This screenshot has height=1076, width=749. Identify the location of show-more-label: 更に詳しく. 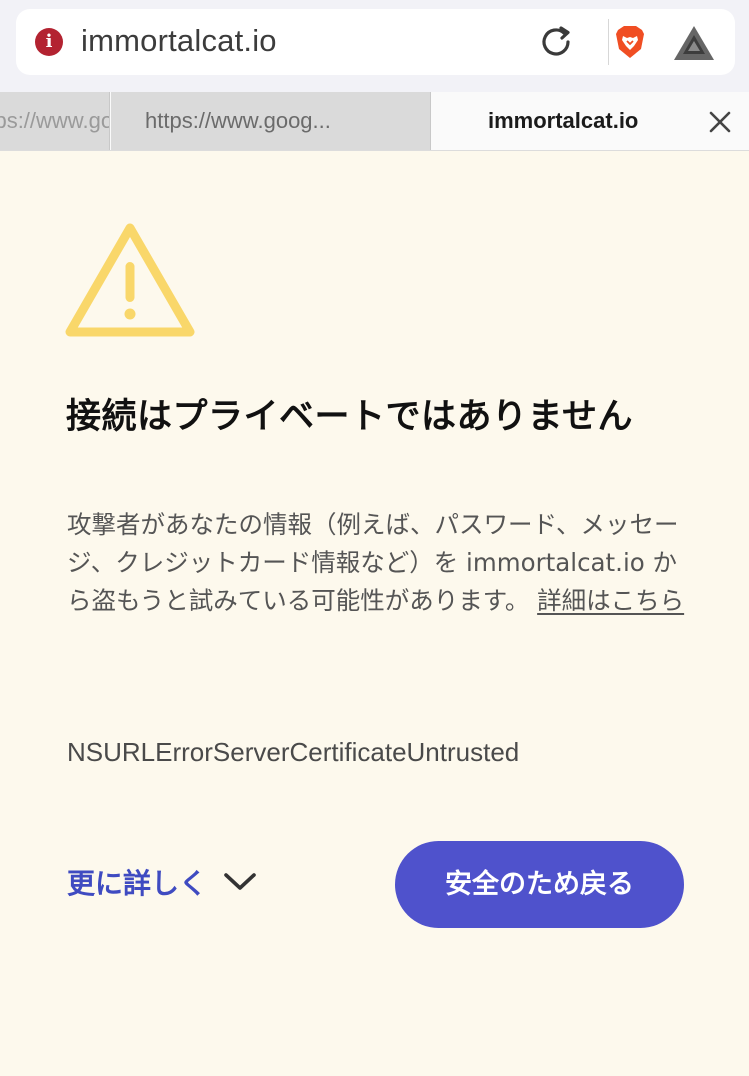
(137, 883).